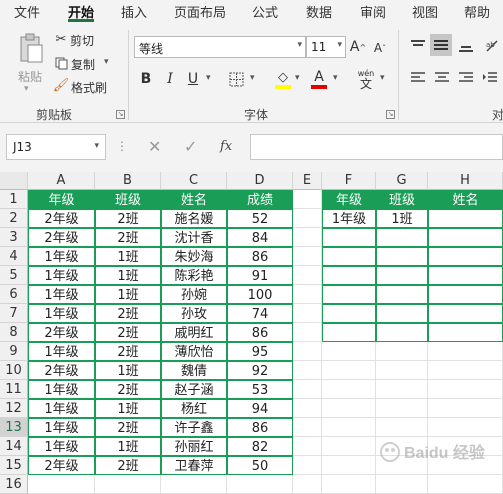 Image resolution: width=503 pixels, height=494 pixels. I want to click on cell-b9: 2班, so click(128, 351).